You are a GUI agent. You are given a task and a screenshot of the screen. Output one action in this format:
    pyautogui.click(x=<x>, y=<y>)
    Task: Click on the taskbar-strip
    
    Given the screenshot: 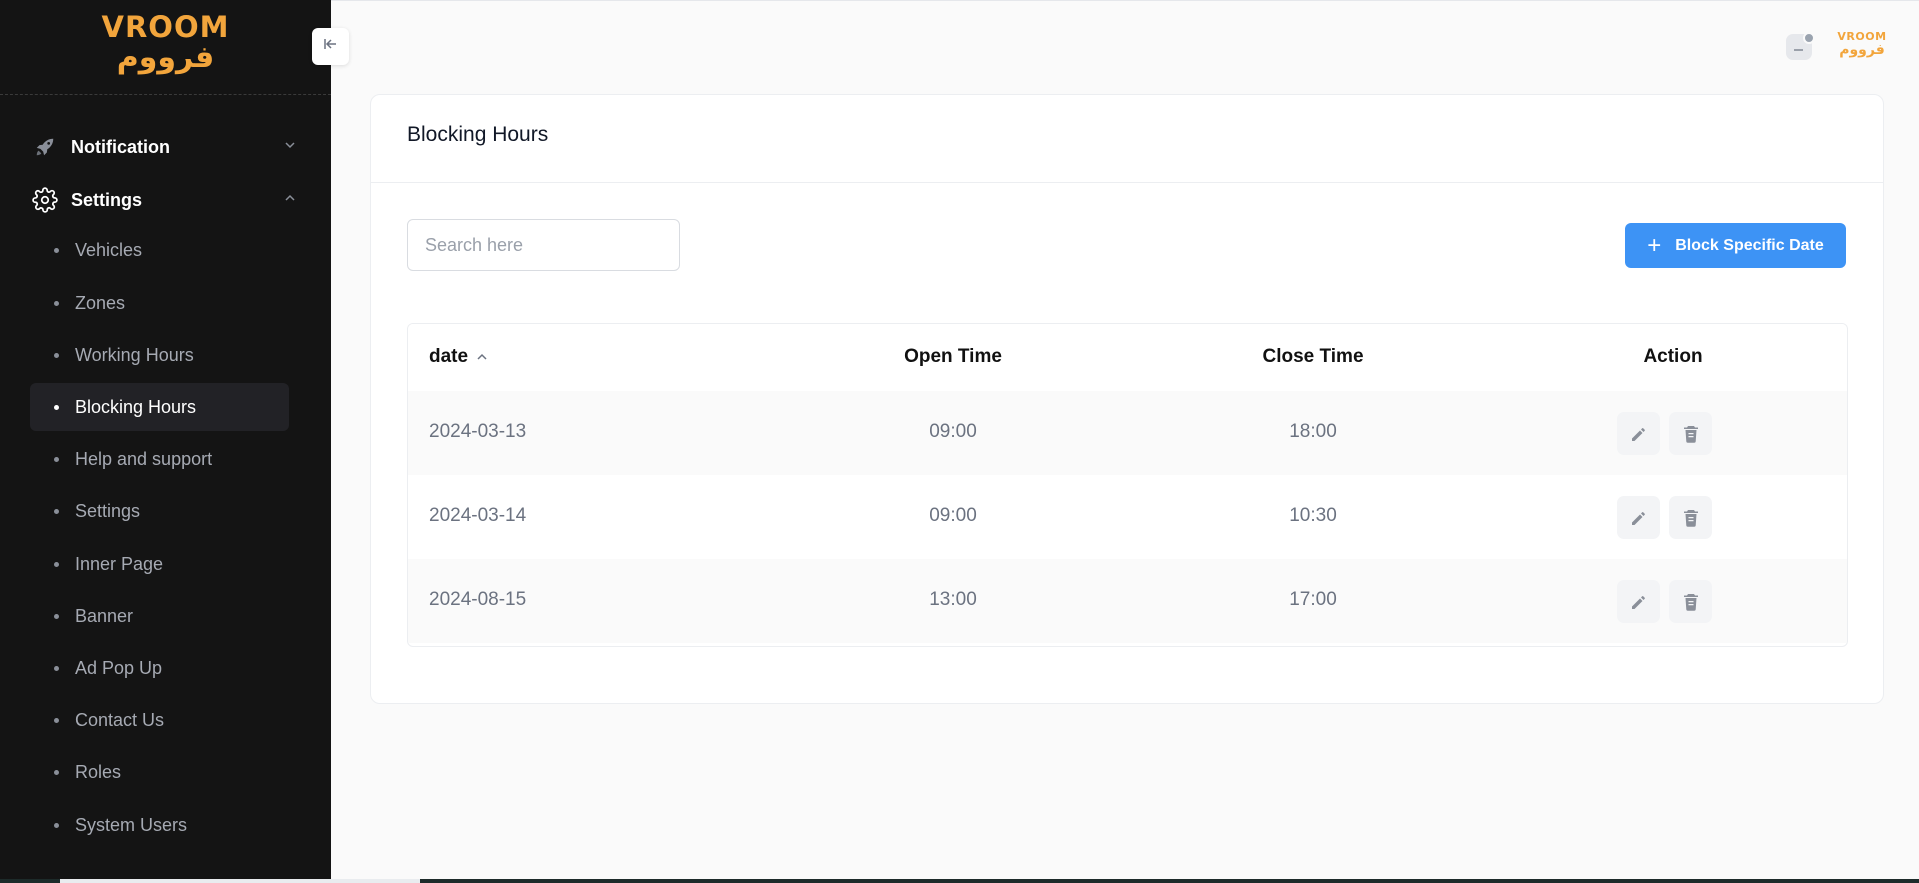 What is the action you would take?
    pyautogui.click(x=959, y=881)
    